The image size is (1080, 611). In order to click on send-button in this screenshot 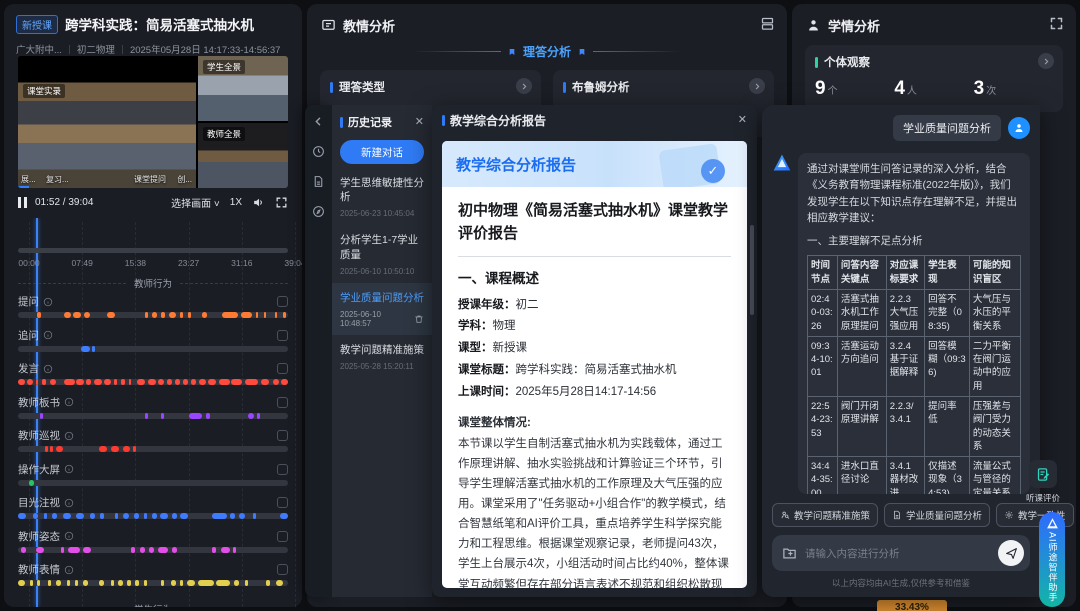, I will do `click(1011, 553)`.